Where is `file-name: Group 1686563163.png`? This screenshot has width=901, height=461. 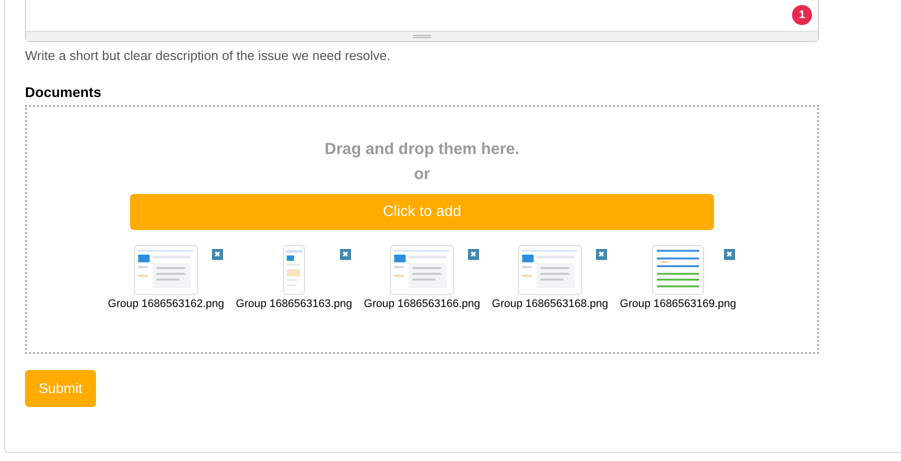
file-name: Group 1686563163.png is located at coordinates (294, 304).